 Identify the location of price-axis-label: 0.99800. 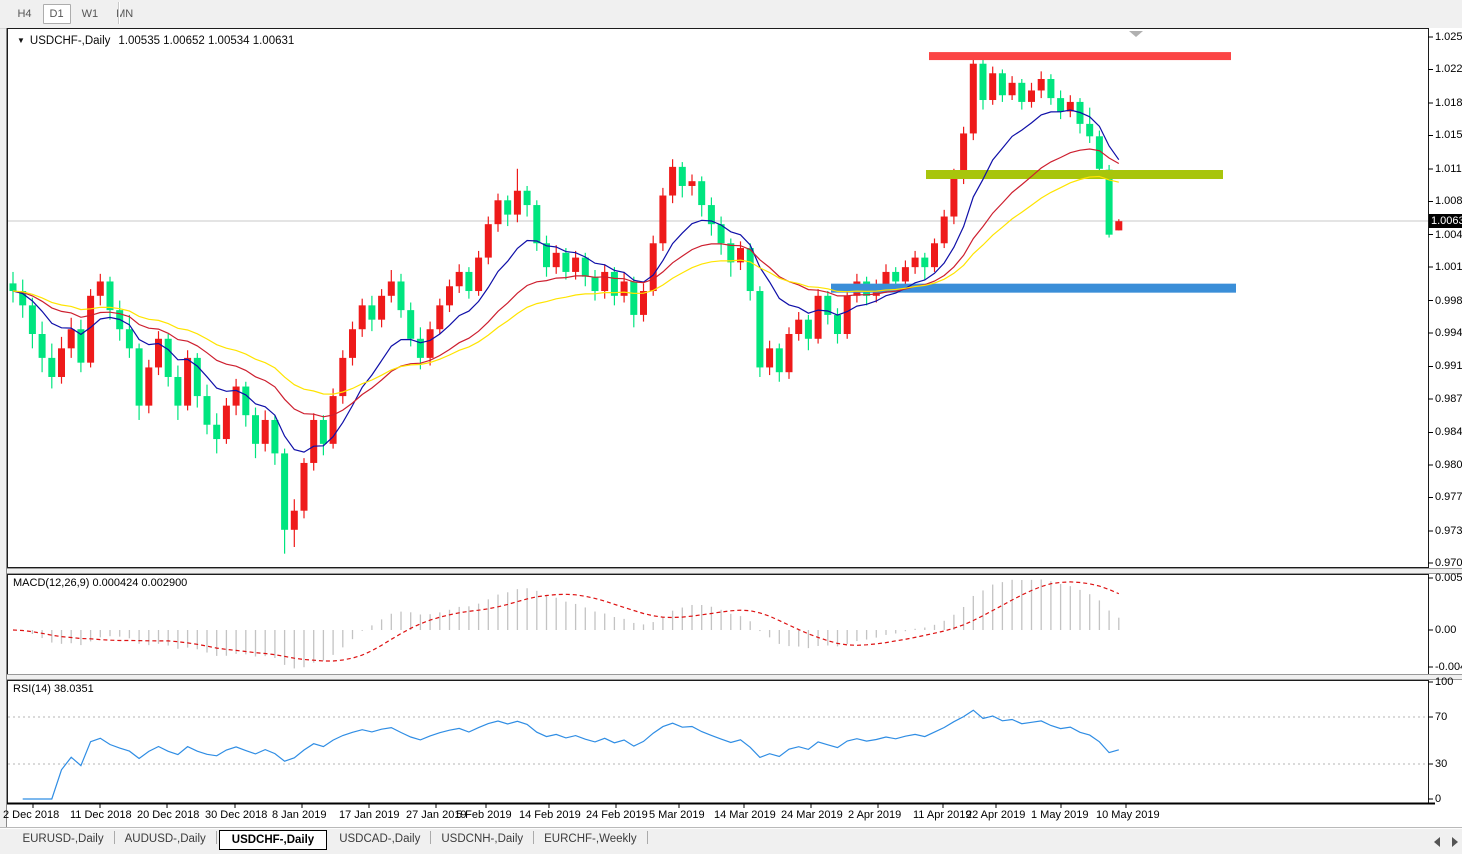
(1448, 301).